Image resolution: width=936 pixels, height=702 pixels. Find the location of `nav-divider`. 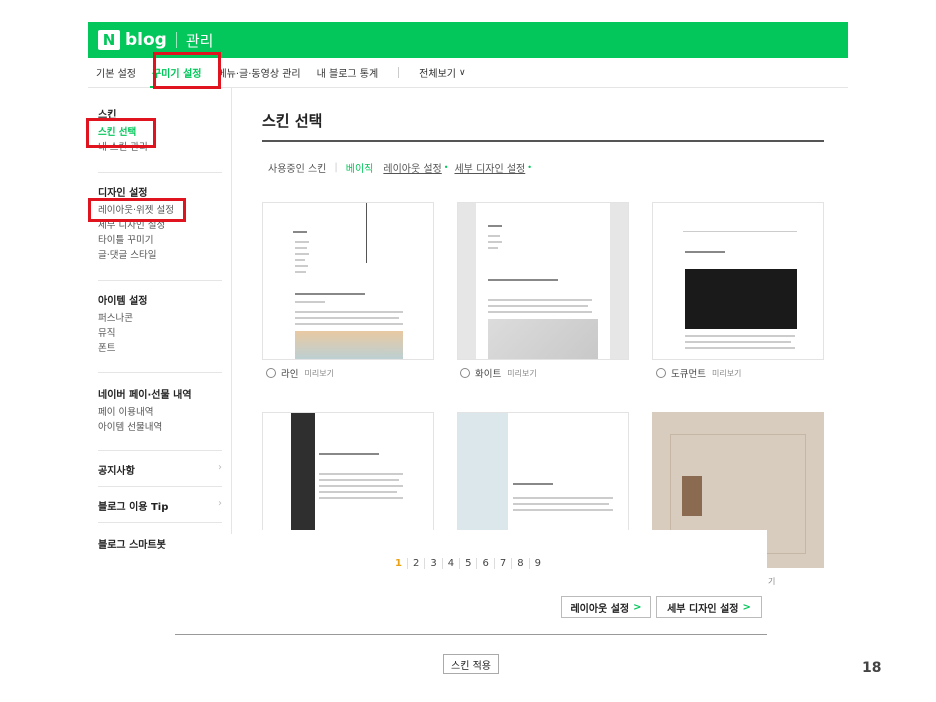

nav-divider is located at coordinates (399, 72).